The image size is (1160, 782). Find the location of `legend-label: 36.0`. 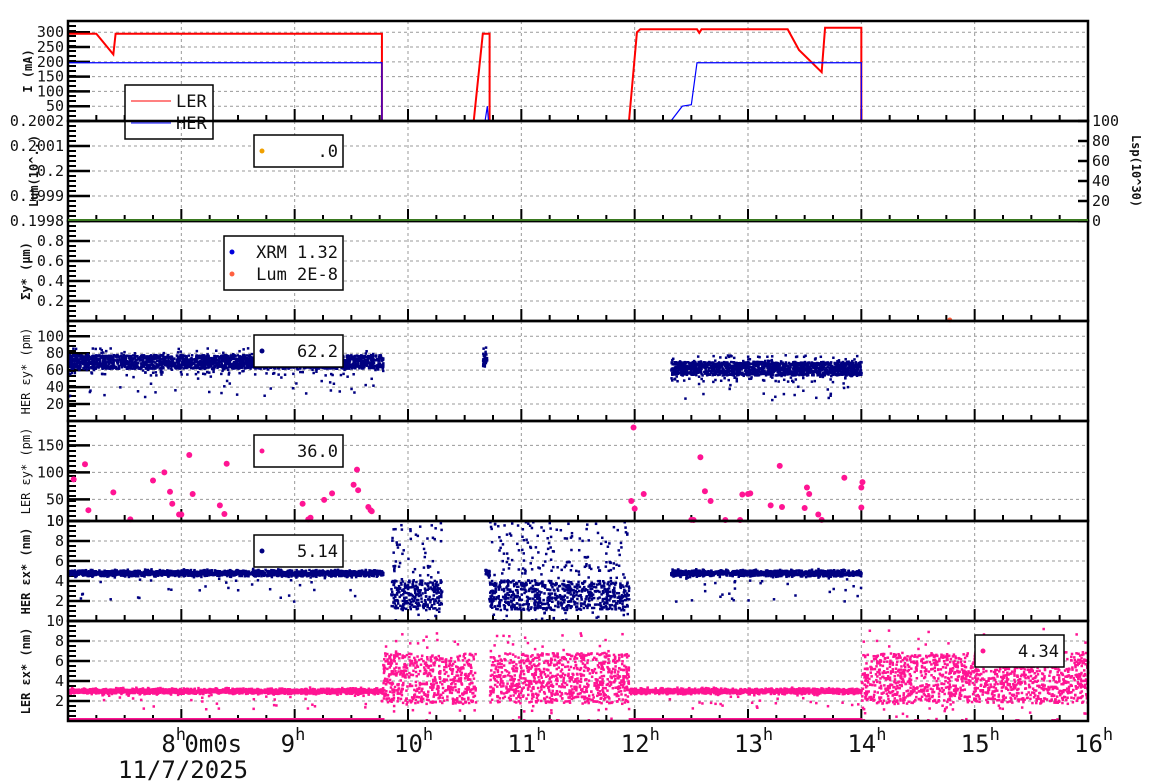

legend-label: 36.0 is located at coordinates (317, 452).